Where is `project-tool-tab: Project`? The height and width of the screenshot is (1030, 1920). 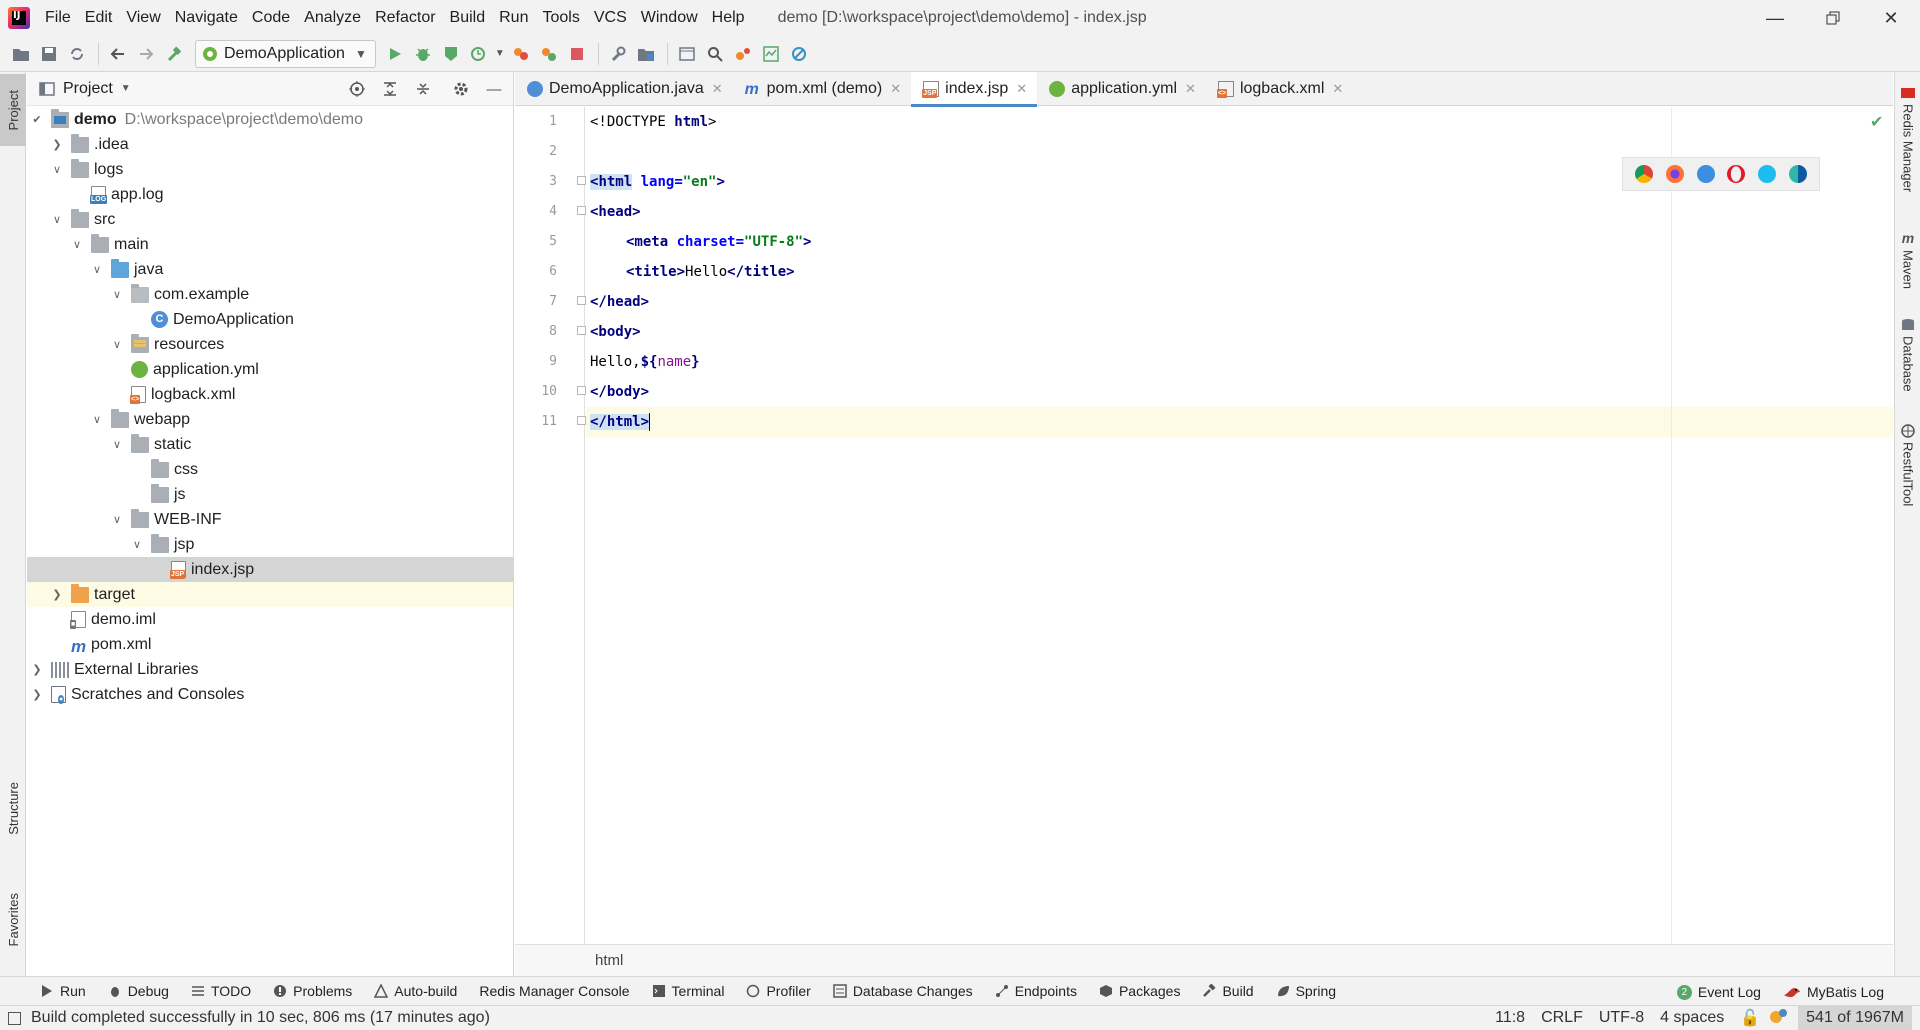 project-tool-tab: Project is located at coordinates (13, 110).